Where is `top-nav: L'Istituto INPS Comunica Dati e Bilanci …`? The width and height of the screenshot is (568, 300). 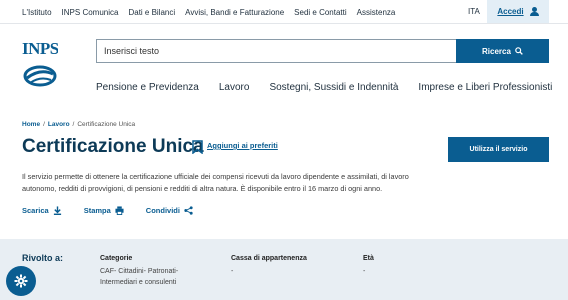
top-nav: L'Istituto INPS Comunica Dati e Bilanci … is located at coordinates (213, 12).